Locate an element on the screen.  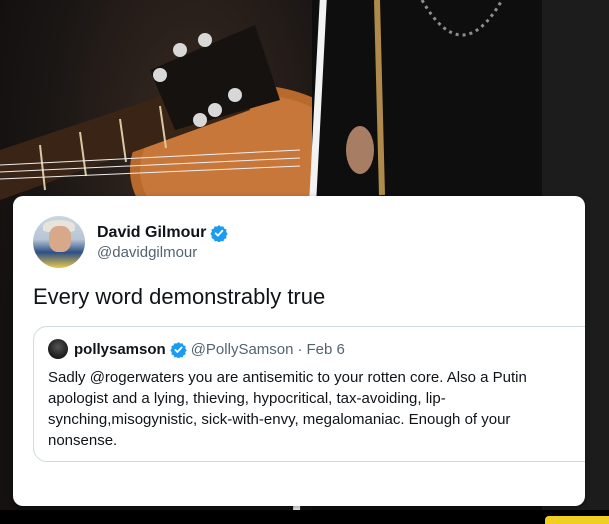
quoted-tweet-header: pollysamson @PollySamson · Feb 6 is located at coordinates (316, 349).